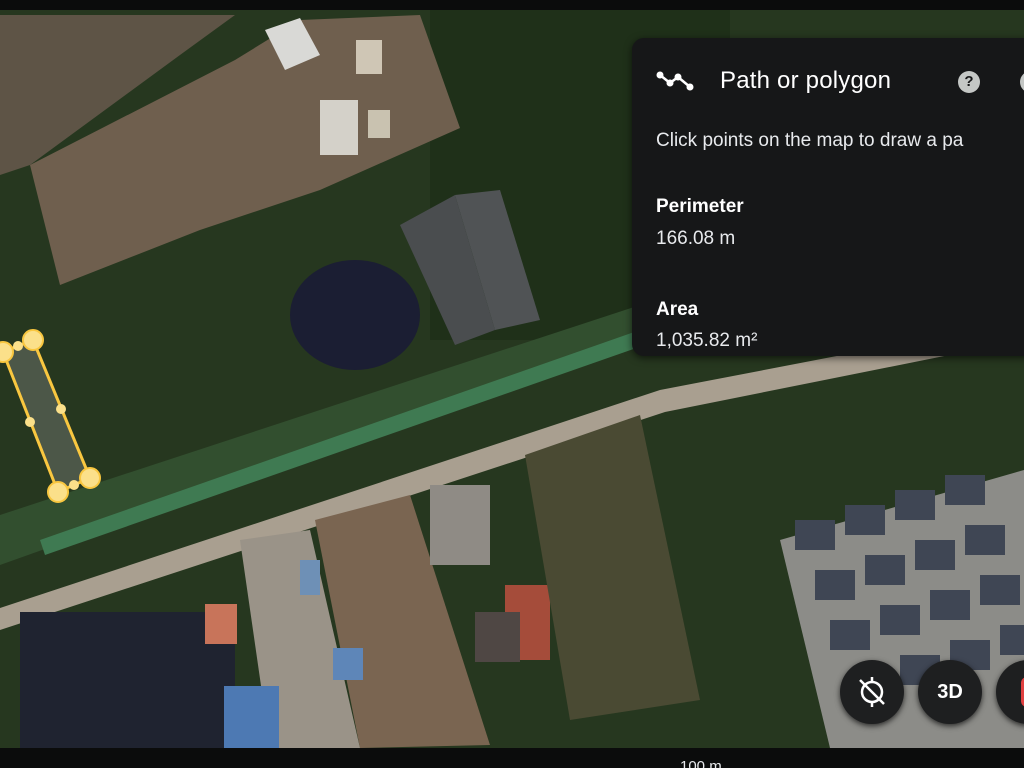  What do you see at coordinates (810, 140) in the screenshot?
I see `instructions-text: Click points on the map to draw a pa` at bounding box center [810, 140].